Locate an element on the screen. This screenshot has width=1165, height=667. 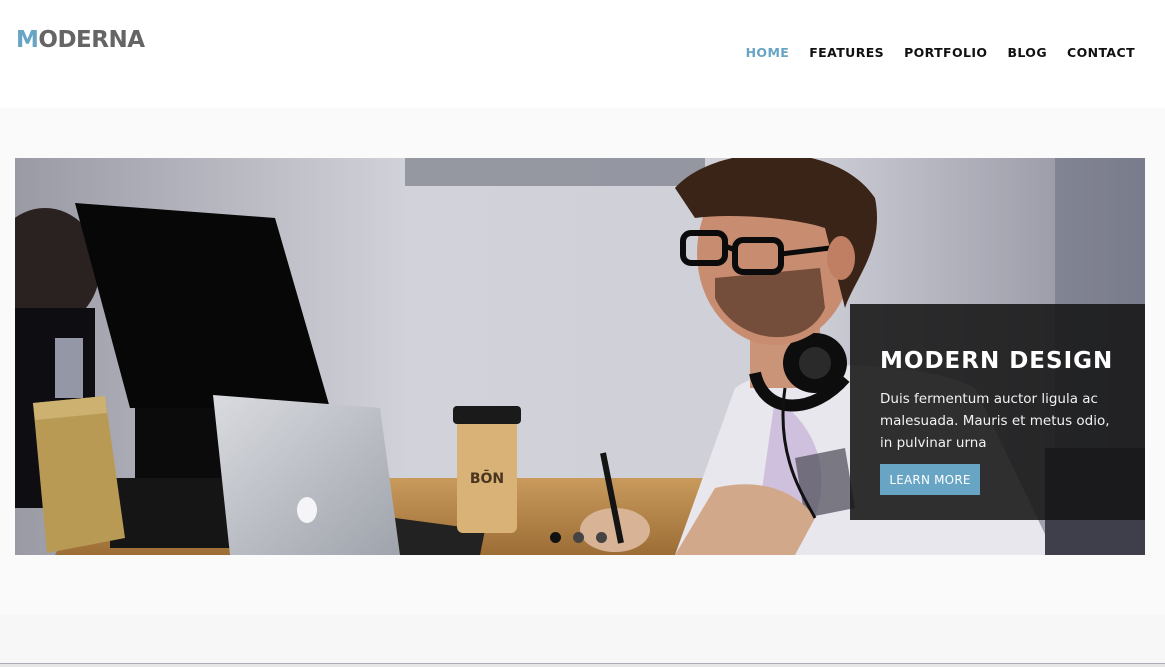
main-nav: HOME FEATURES PORTFOLIO BLOG CONTACT is located at coordinates (940, 52).